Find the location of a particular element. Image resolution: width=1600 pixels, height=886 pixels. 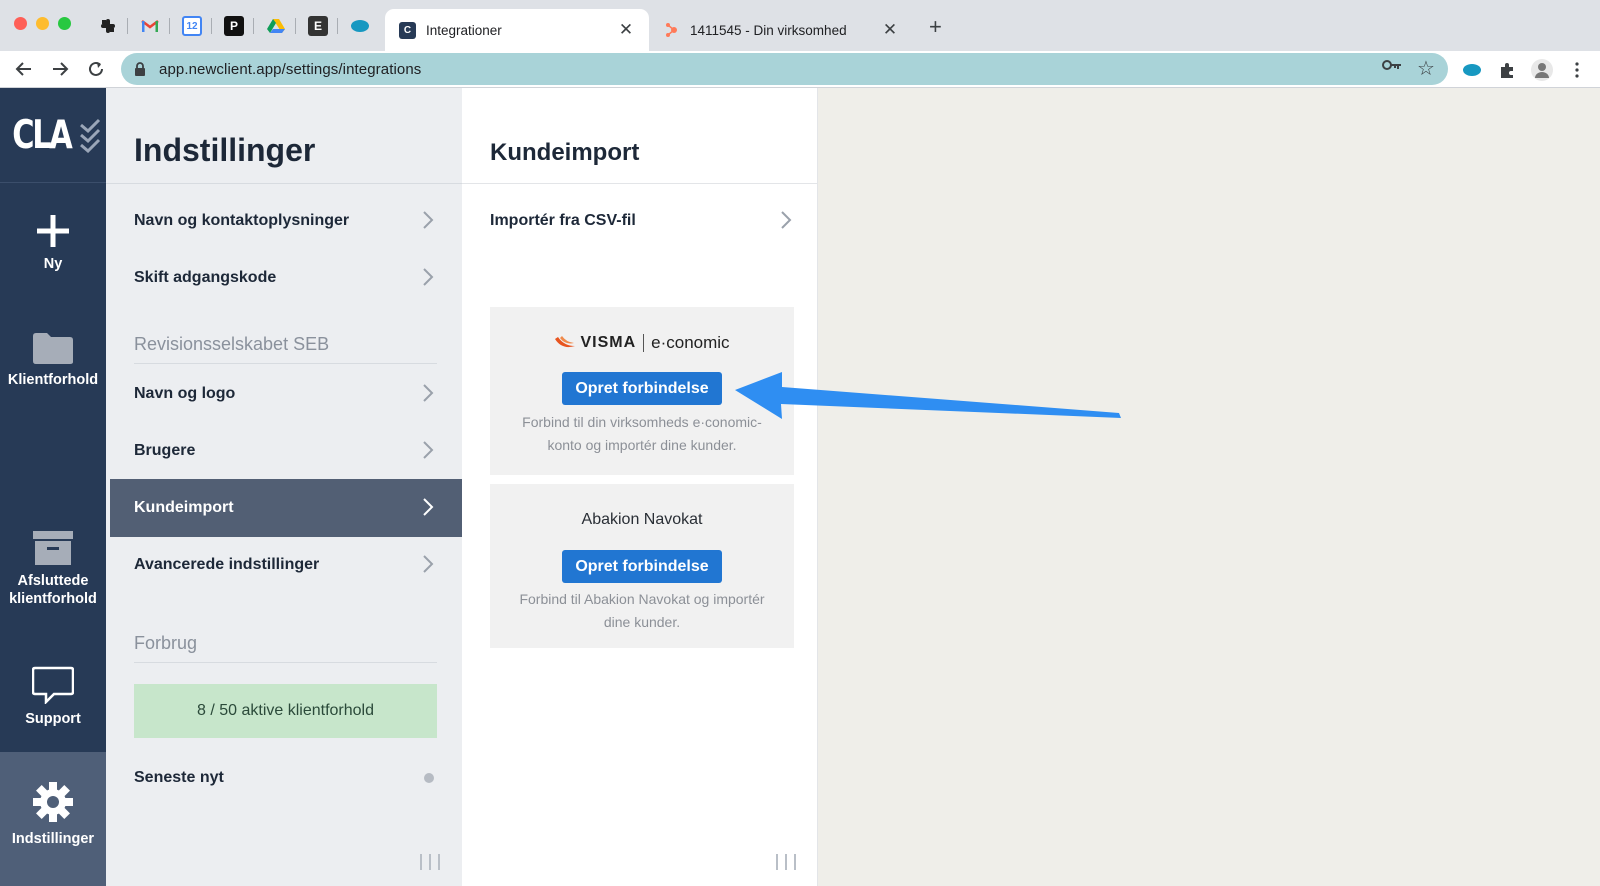

folder-icon is located at coordinates (53, 348).